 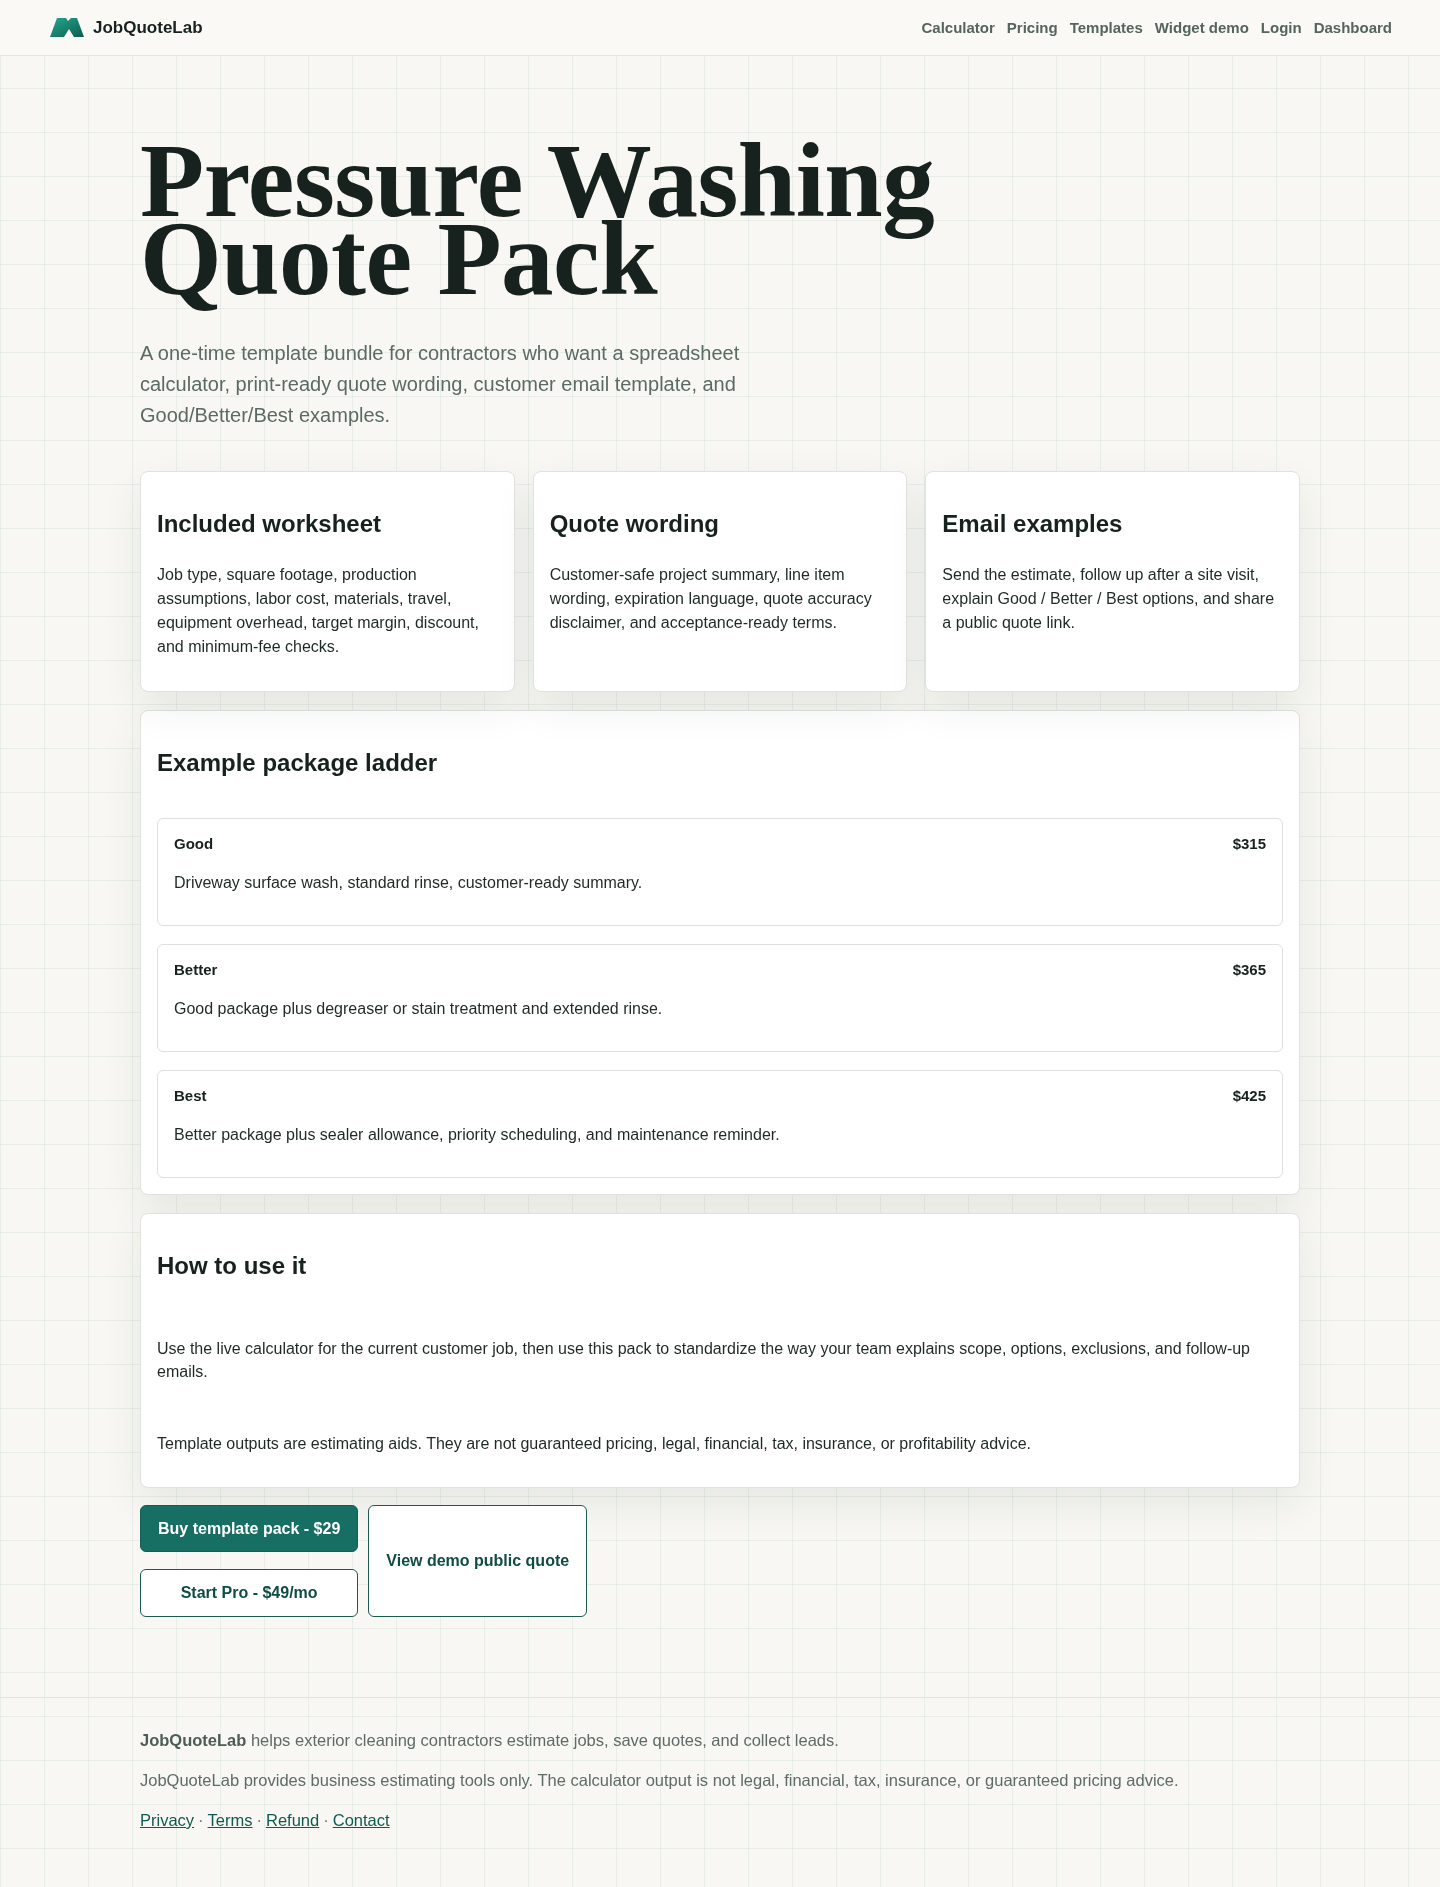 I want to click on package-price: $315, so click(x=1249, y=844).